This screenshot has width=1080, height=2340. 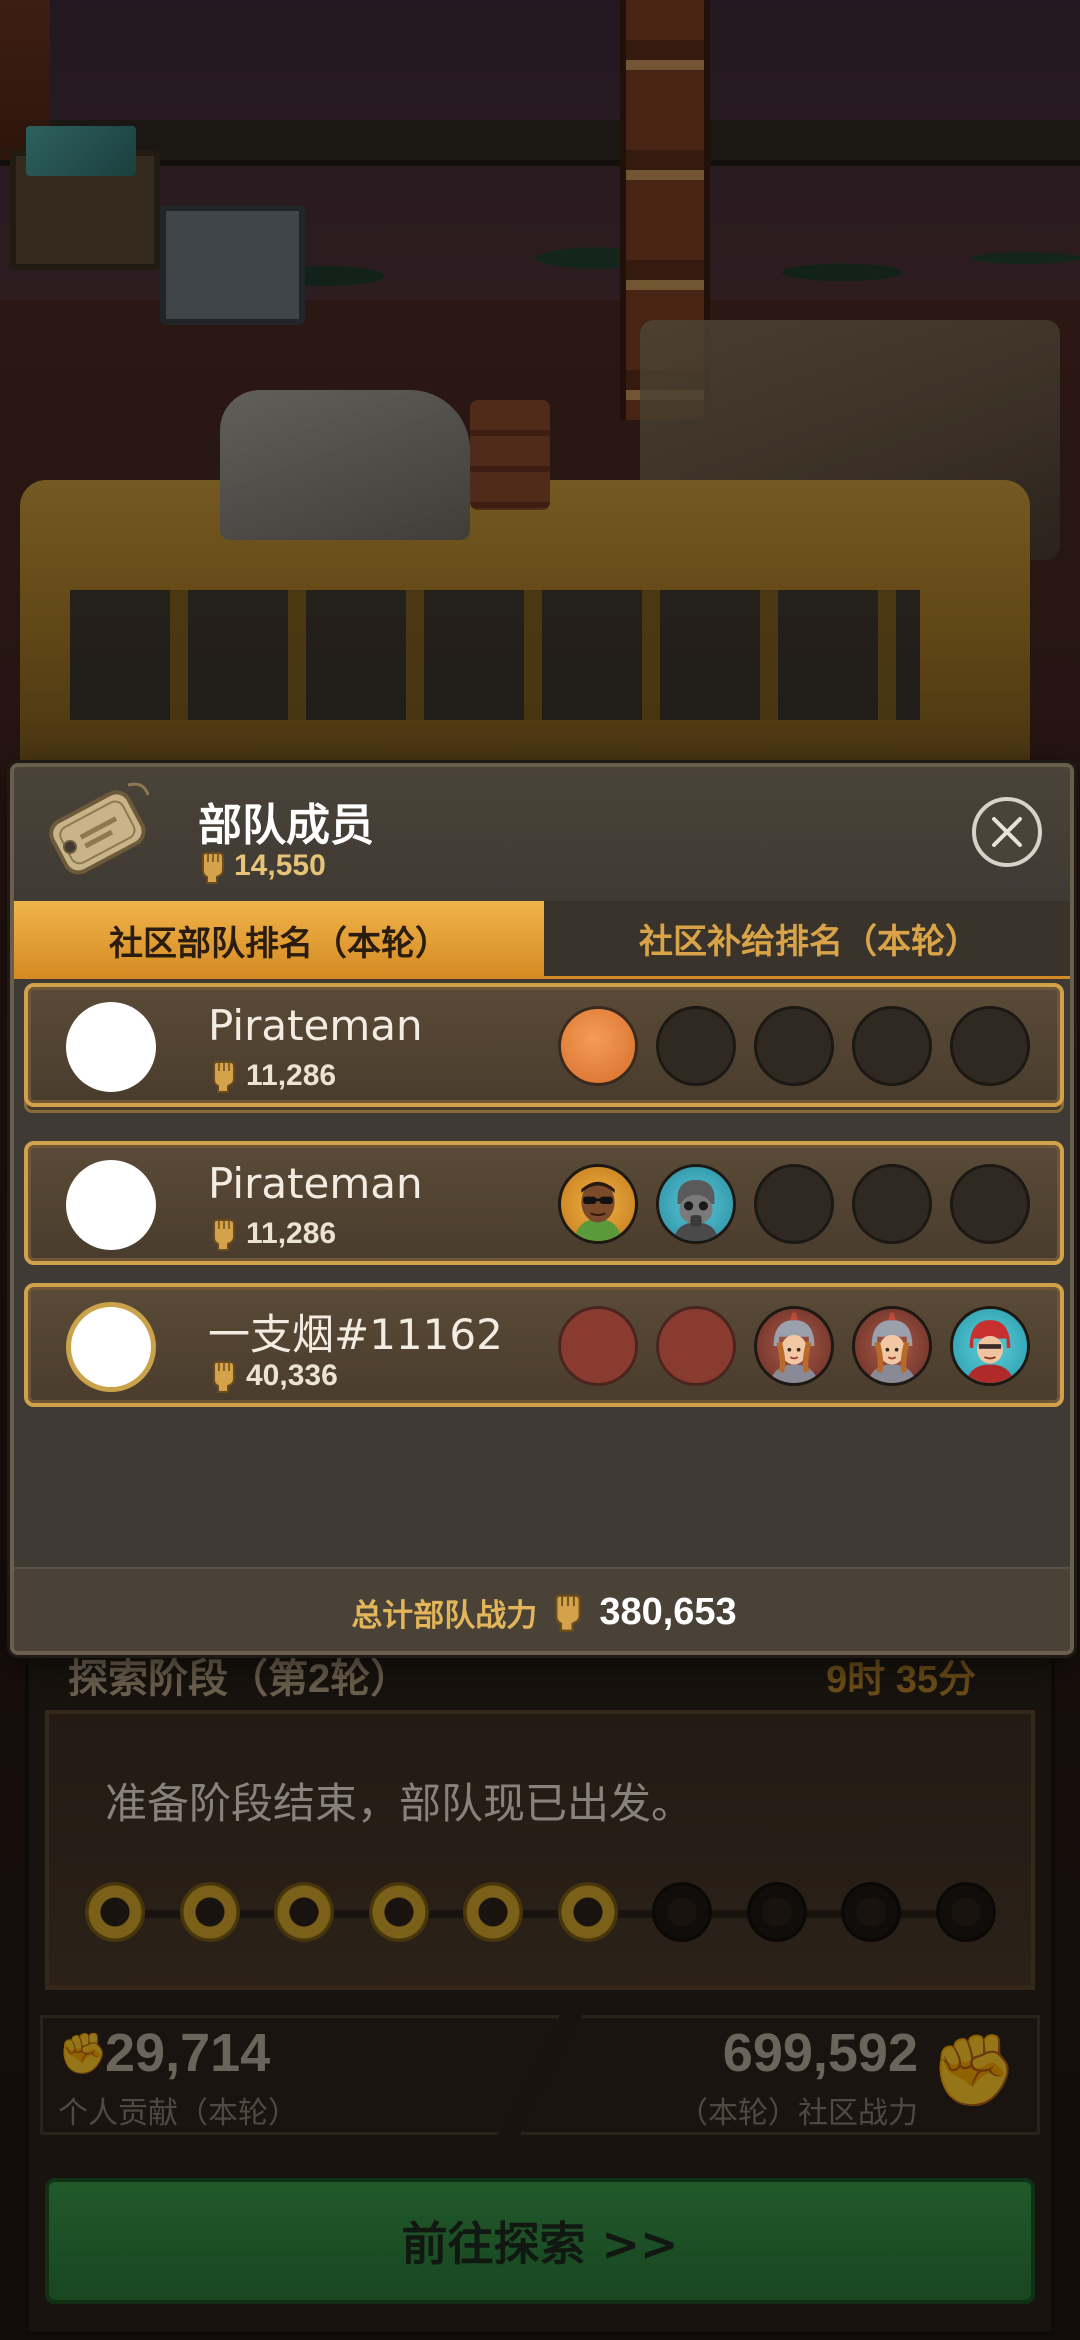 I want to click on total-power-value: 380,653, so click(x=668, y=1611).